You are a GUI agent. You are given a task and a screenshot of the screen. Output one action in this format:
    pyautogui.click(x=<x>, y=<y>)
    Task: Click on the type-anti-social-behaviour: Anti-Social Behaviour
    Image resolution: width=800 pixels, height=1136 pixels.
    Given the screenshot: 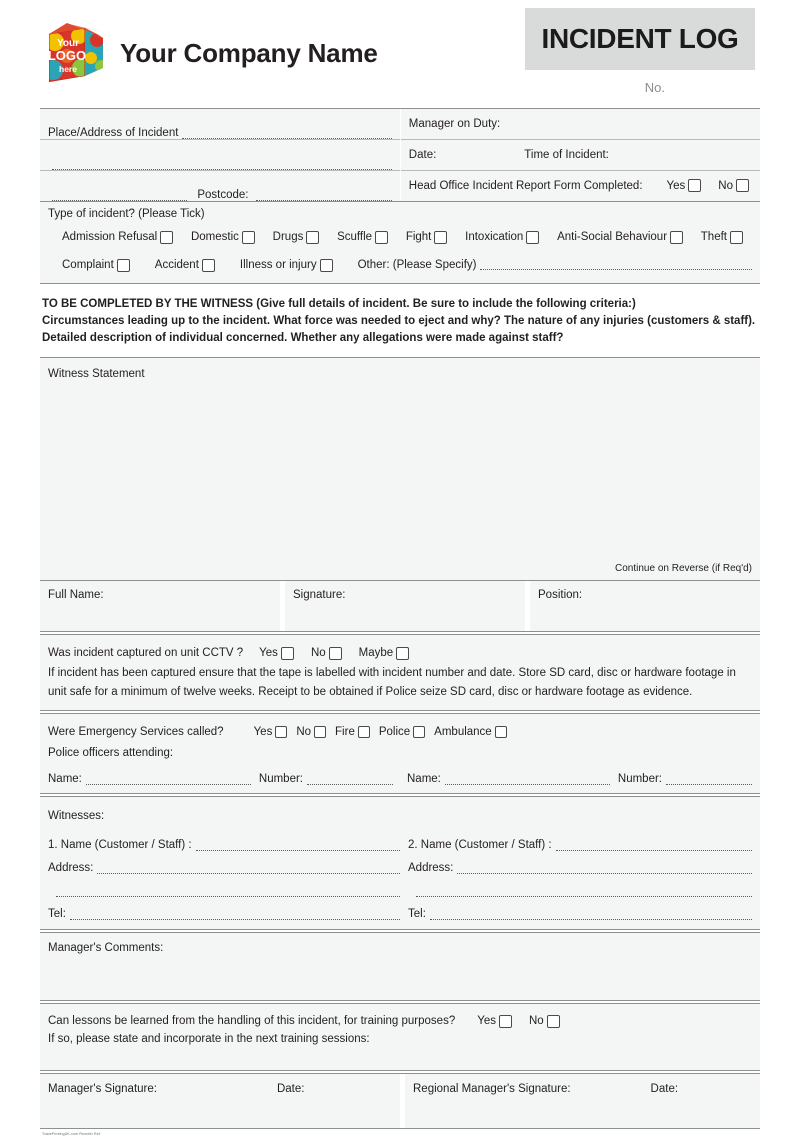 What is the action you would take?
    pyautogui.click(x=621, y=237)
    